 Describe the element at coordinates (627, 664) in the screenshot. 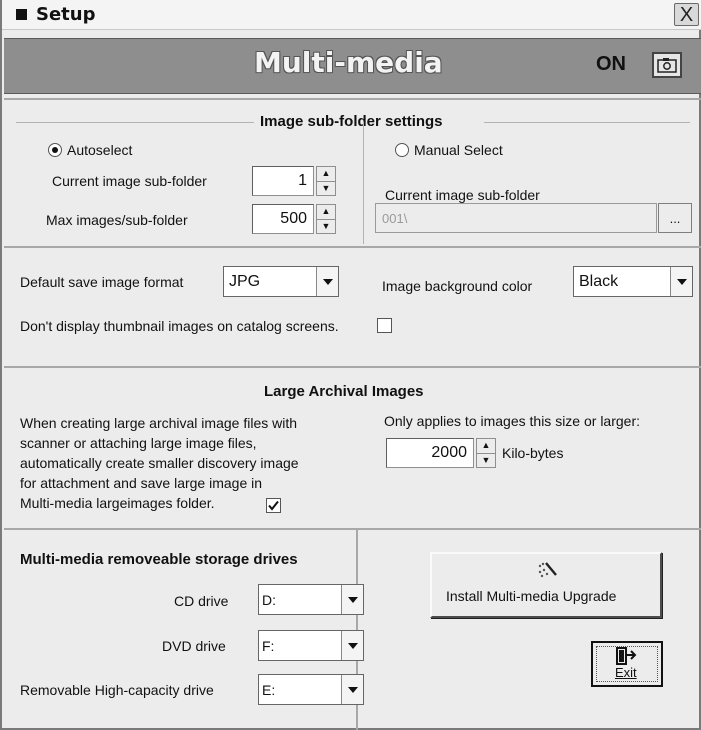

I see `exit-button: Exit` at that location.